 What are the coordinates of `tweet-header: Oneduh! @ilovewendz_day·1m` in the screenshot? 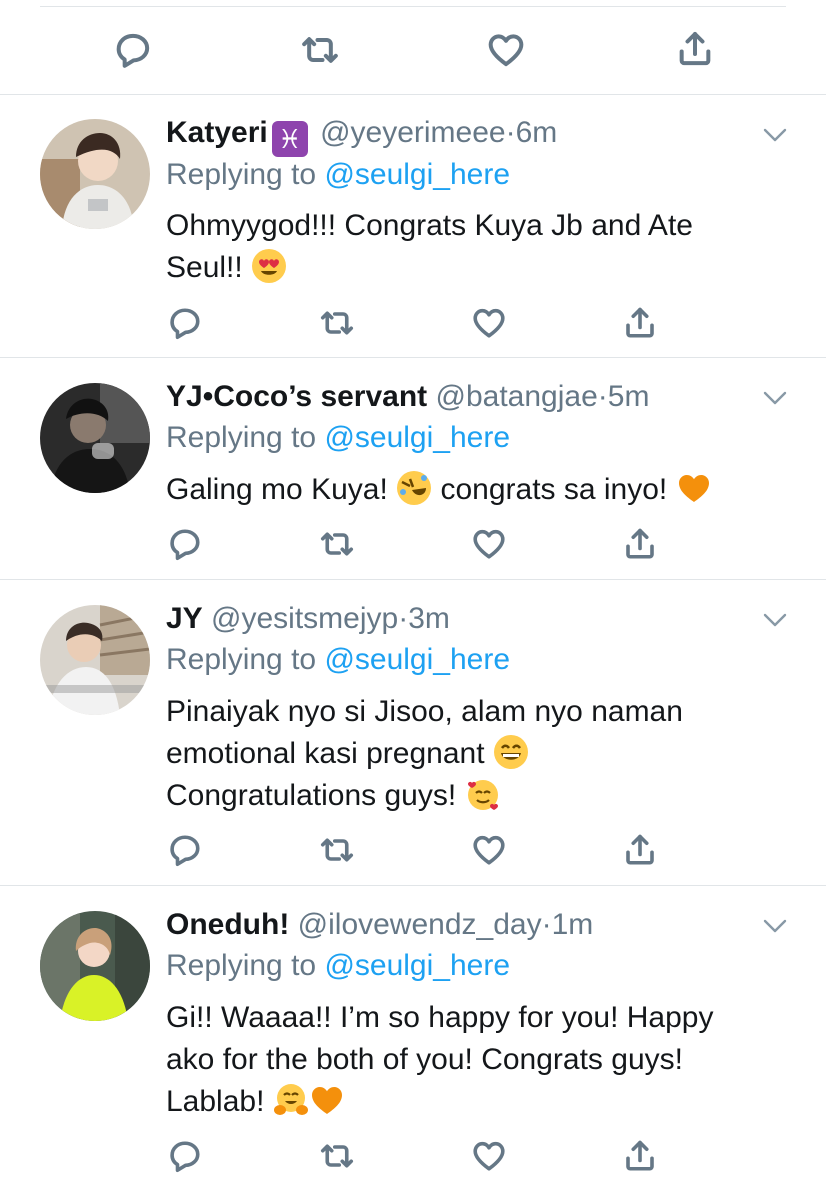 It's located at (379, 925).